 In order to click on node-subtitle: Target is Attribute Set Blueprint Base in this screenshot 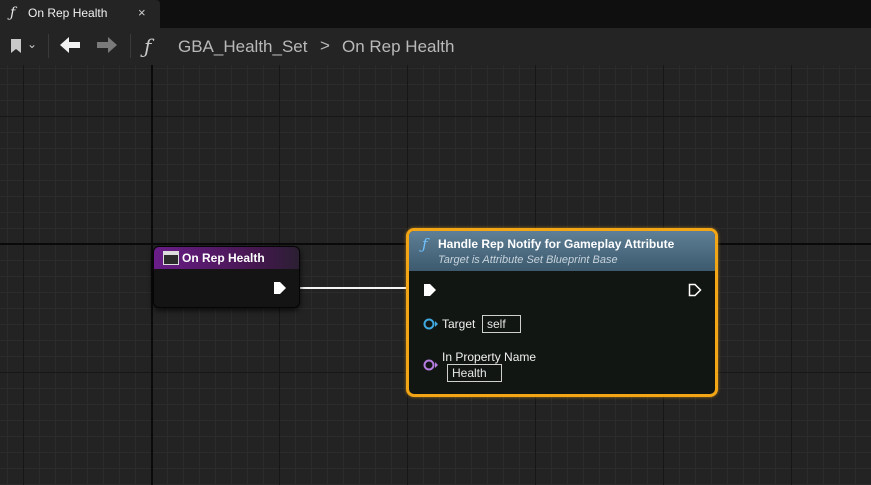, I will do `click(528, 260)`.